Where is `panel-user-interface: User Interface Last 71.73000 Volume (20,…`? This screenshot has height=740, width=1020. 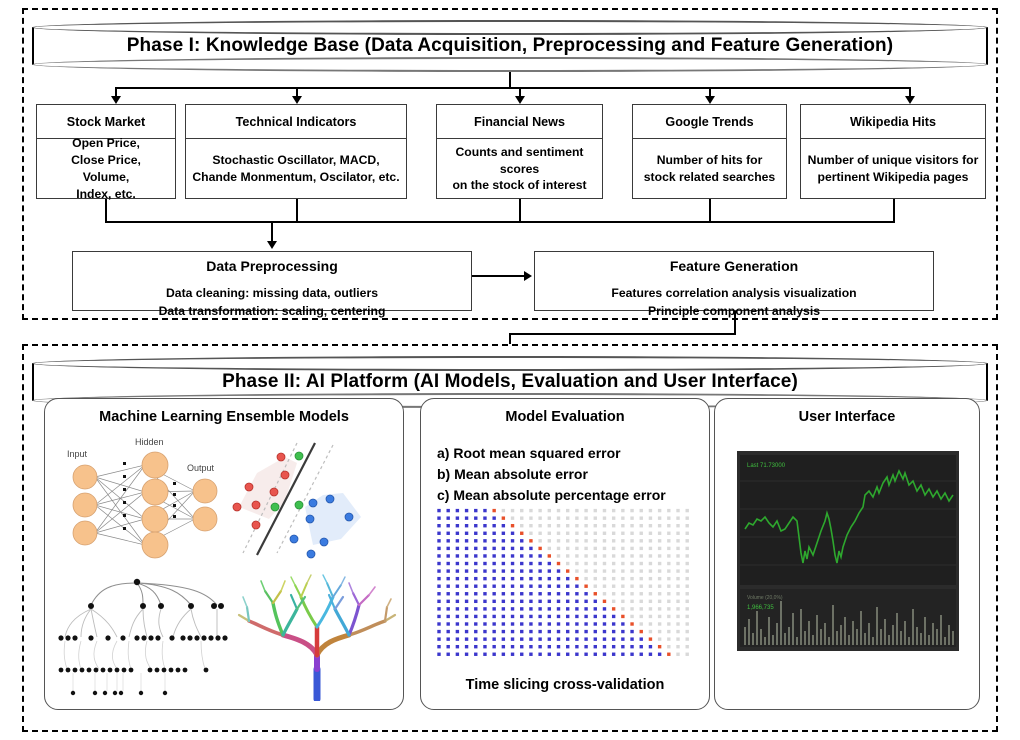 panel-user-interface: User Interface Last 71.73000 Volume (20,… is located at coordinates (847, 554).